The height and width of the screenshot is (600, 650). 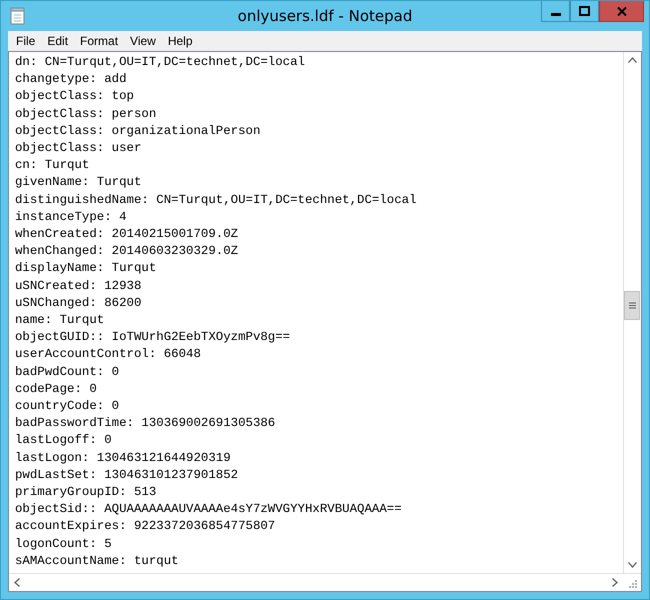 I want to click on scroll-up-icon, so click(x=632, y=60).